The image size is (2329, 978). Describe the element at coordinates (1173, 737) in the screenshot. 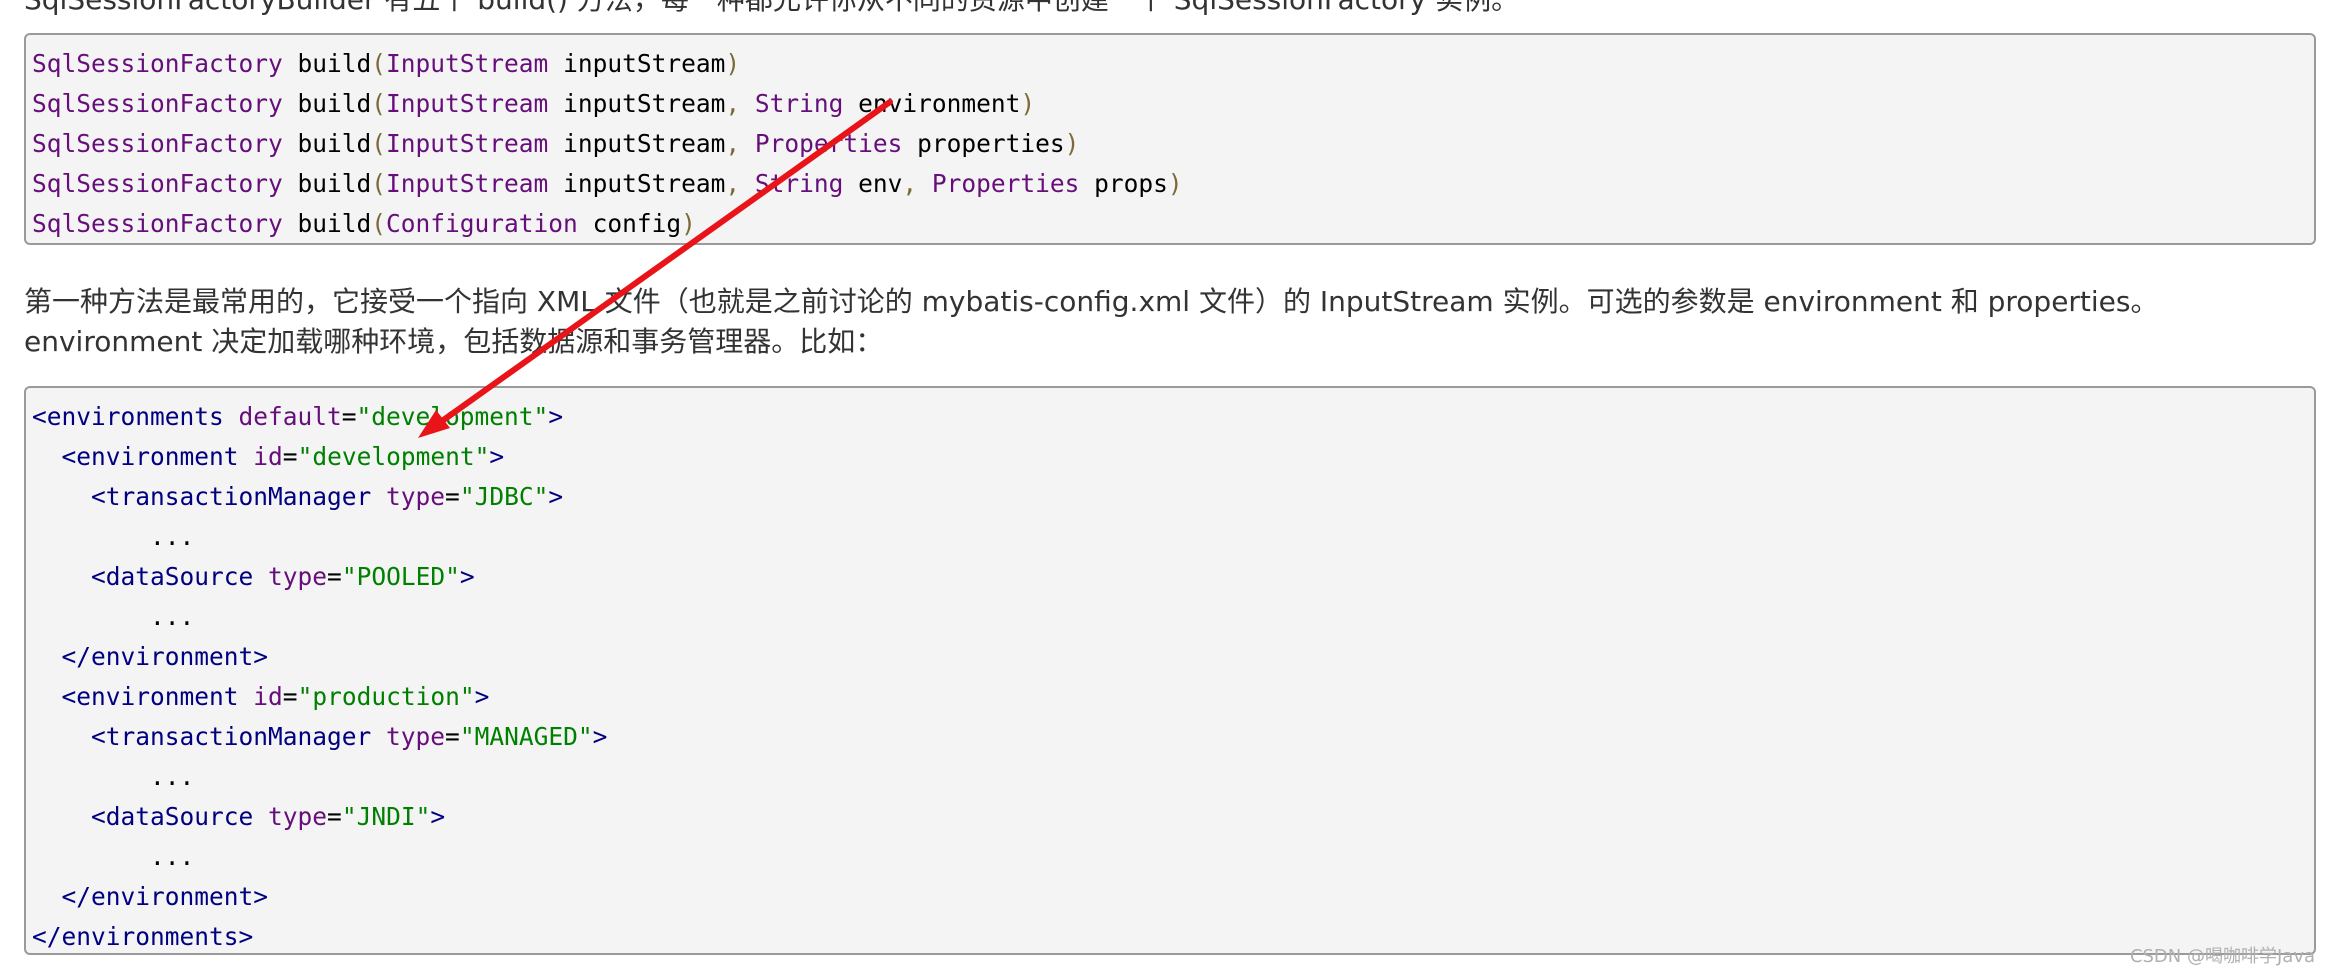

I see `code-line: <transactionManager type="MANAGED">` at that location.